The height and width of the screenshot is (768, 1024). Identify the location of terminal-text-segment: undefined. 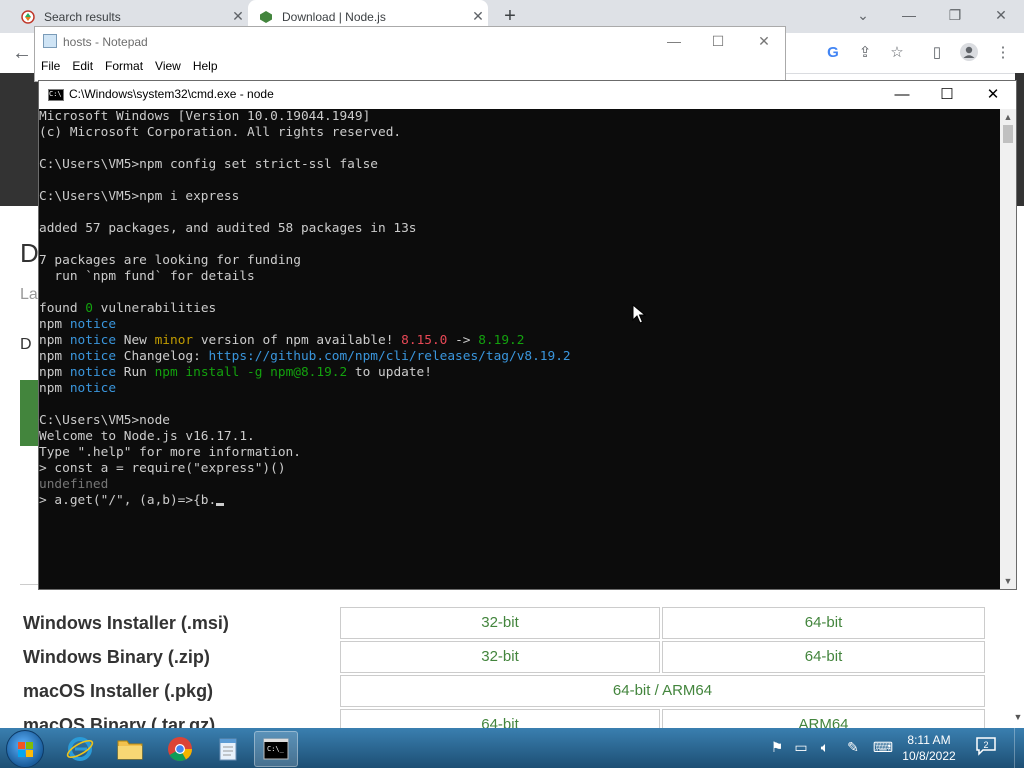
(74, 484).